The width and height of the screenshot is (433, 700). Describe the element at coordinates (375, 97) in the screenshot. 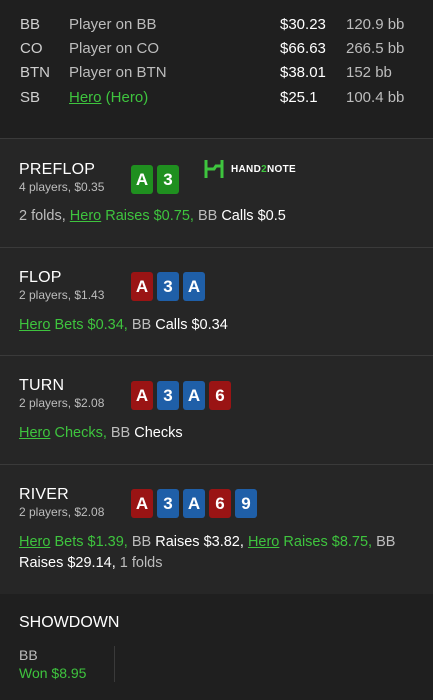

I see `player-stack-bb: 100.4 bb` at that location.